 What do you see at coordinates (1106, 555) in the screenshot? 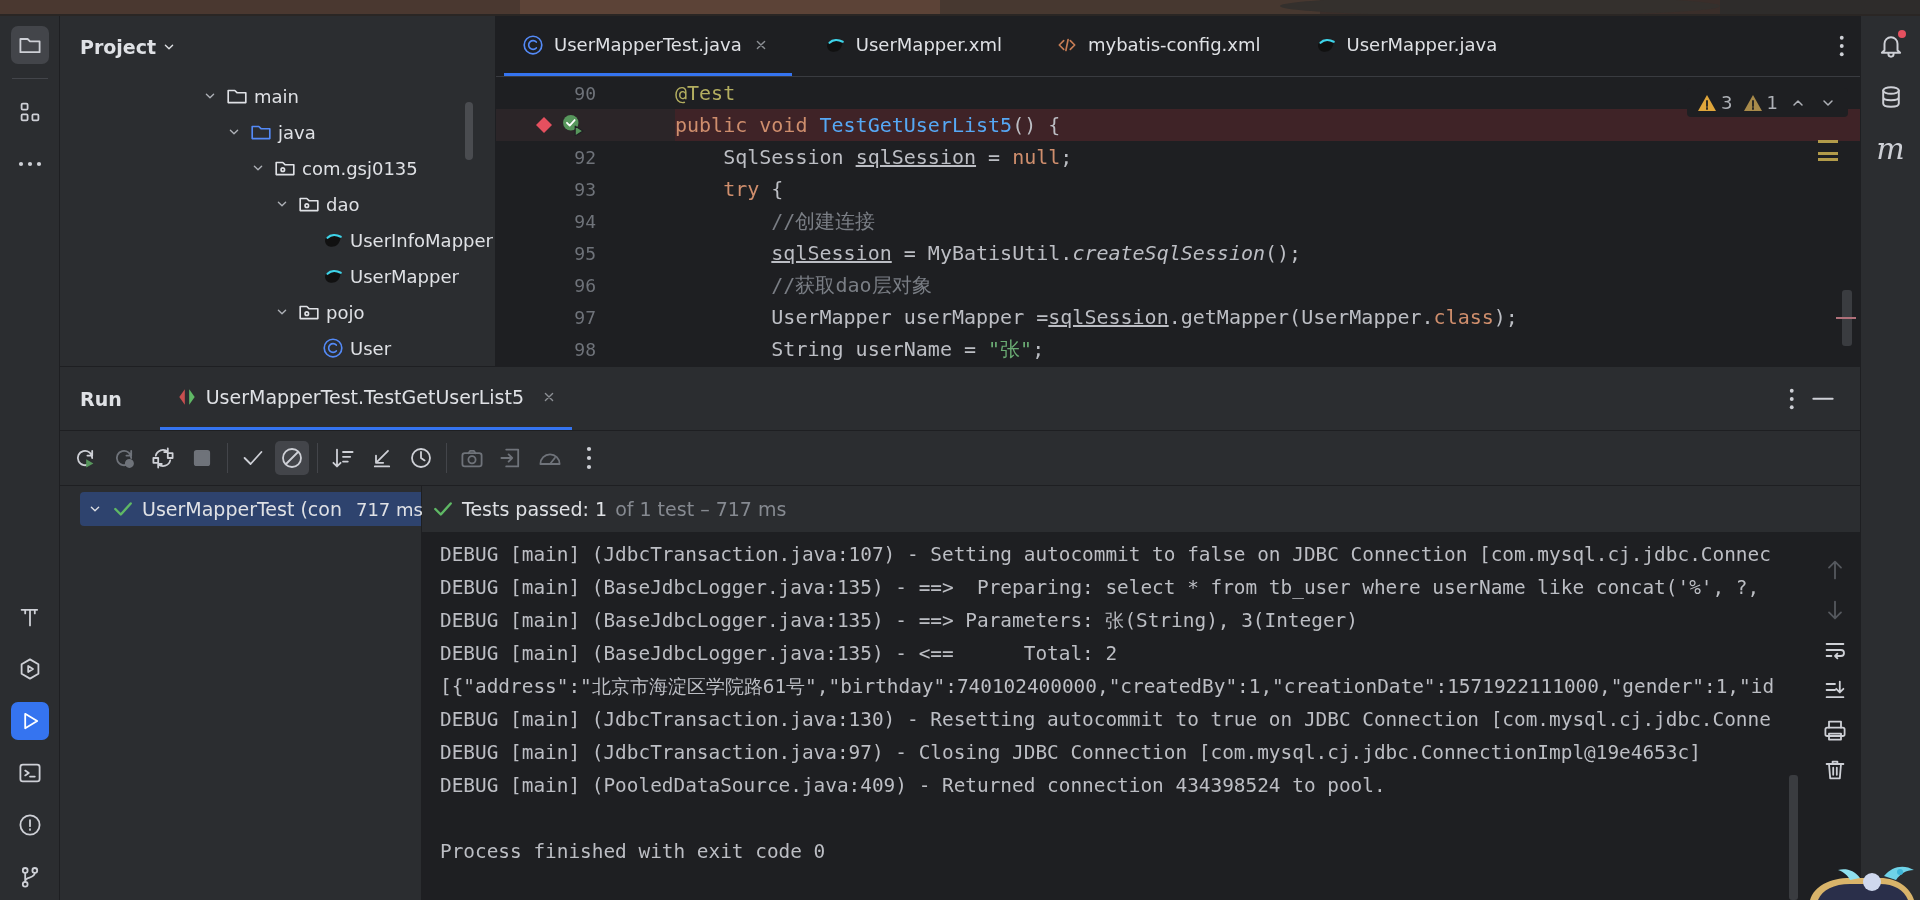
I see `console-line: DEBUG [main] (JdbcTransaction.java:107) - Setting autocommit to false on JDBC Connection [com.mysql.cj.jdbc.Connec` at bounding box center [1106, 555].